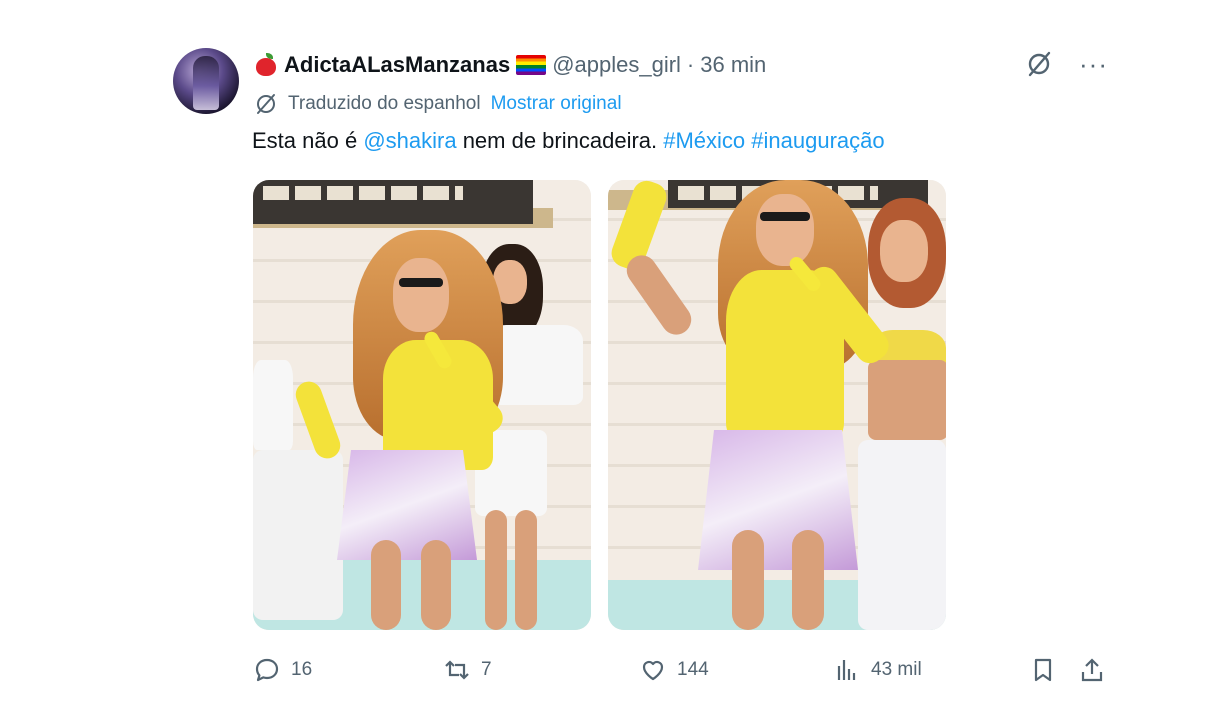  What do you see at coordinates (457, 670) in the screenshot?
I see `repost-icon` at bounding box center [457, 670].